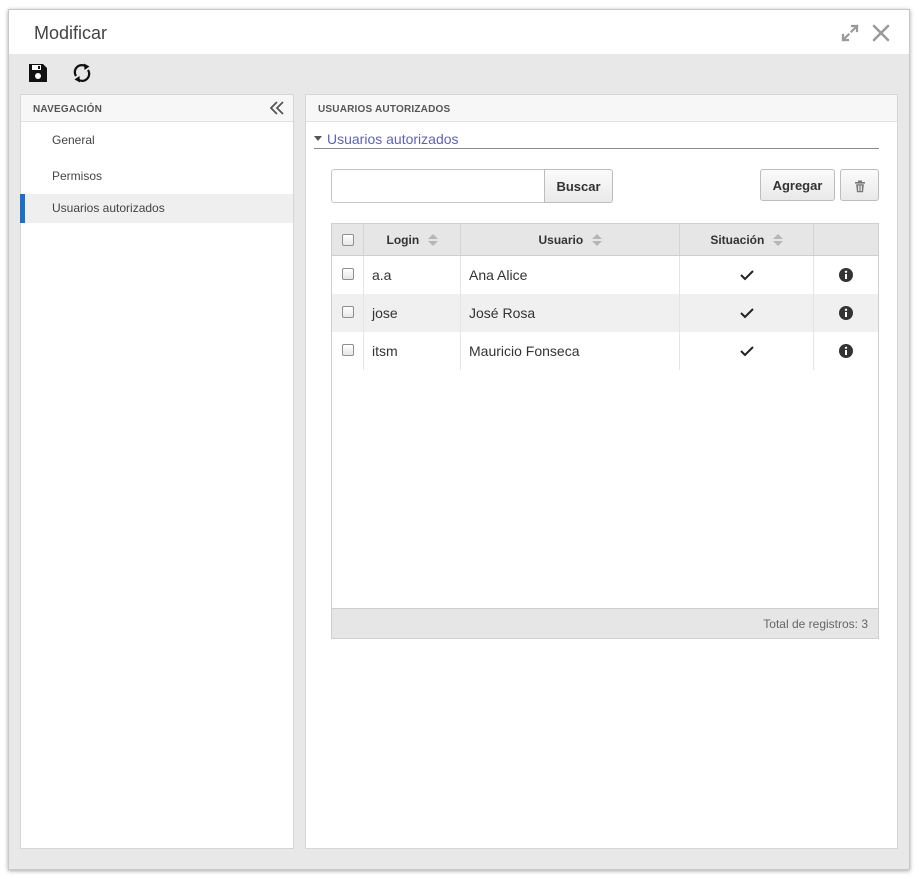 The width and height of the screenshot is (919, 879). I want to click on toolbar, so click(459, 74).